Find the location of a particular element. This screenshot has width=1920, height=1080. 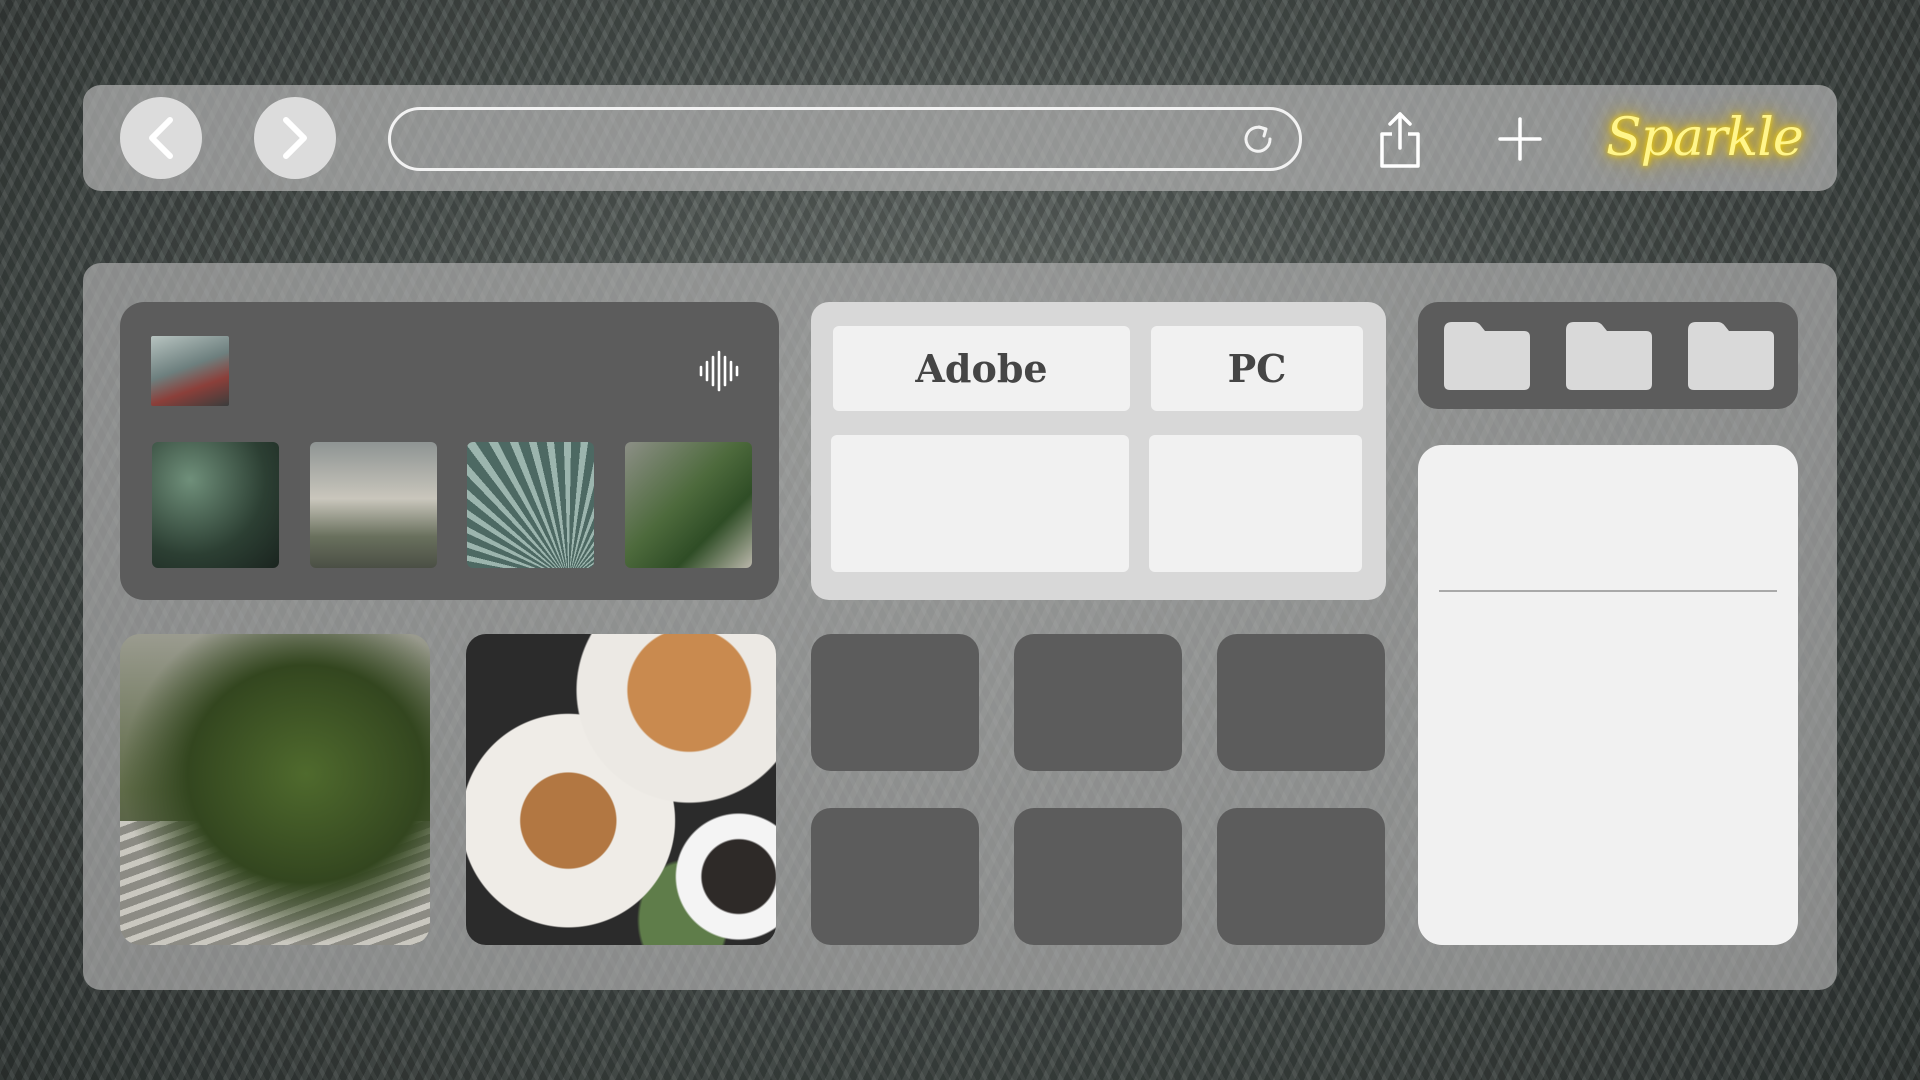

forward-button is located at coordinates (295, 138).